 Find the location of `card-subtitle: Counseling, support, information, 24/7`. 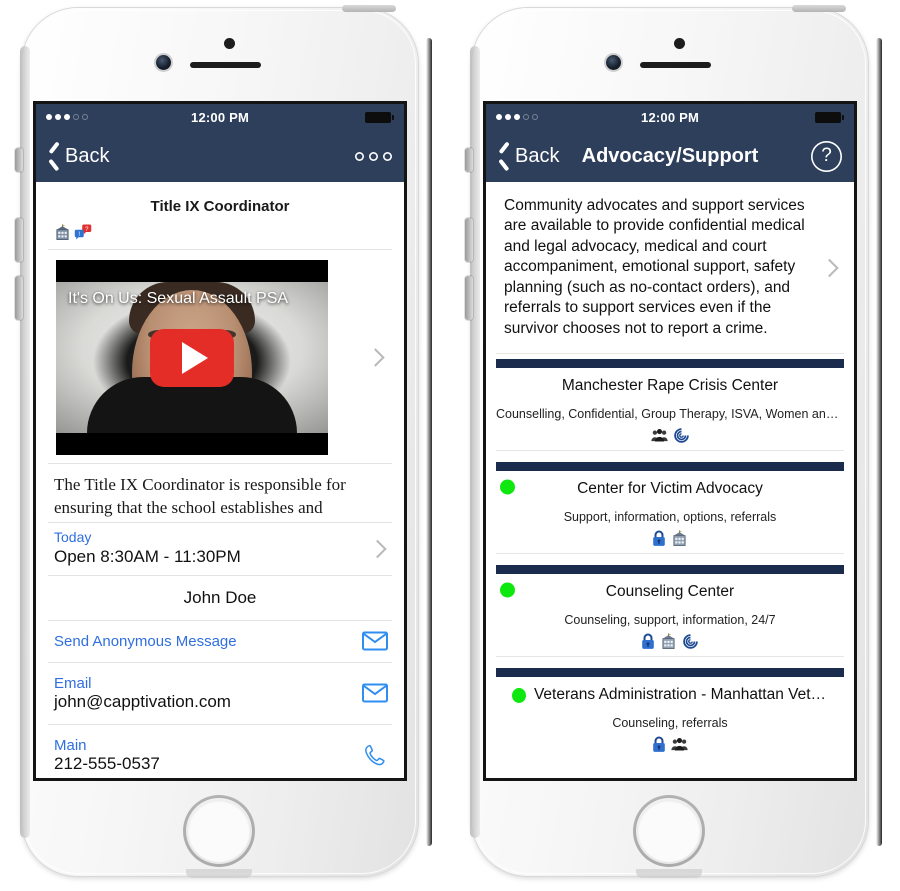

card-subtitle: Counseling, support, information, 24/7 is located at coordinates (670, 620).